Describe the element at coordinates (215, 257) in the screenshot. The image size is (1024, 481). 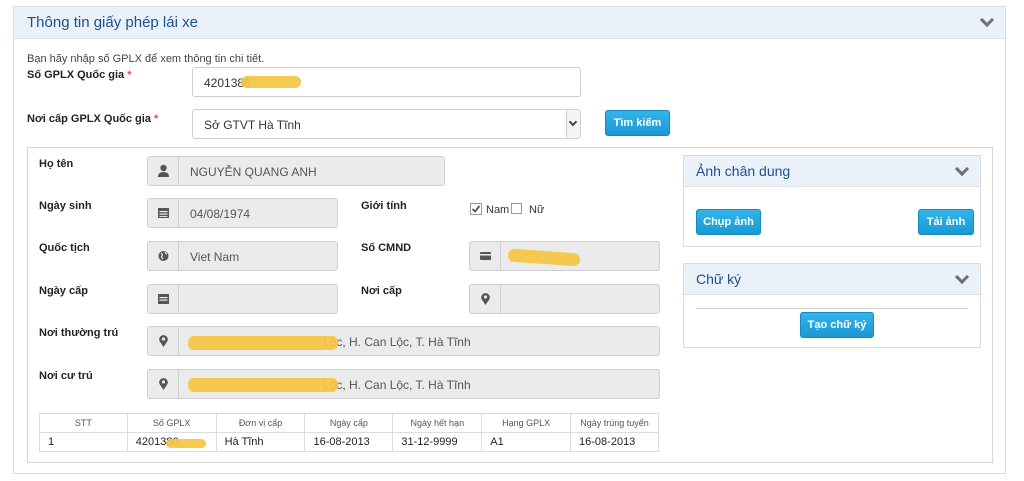
I see `nationality-value: Viet Nam` at that location.